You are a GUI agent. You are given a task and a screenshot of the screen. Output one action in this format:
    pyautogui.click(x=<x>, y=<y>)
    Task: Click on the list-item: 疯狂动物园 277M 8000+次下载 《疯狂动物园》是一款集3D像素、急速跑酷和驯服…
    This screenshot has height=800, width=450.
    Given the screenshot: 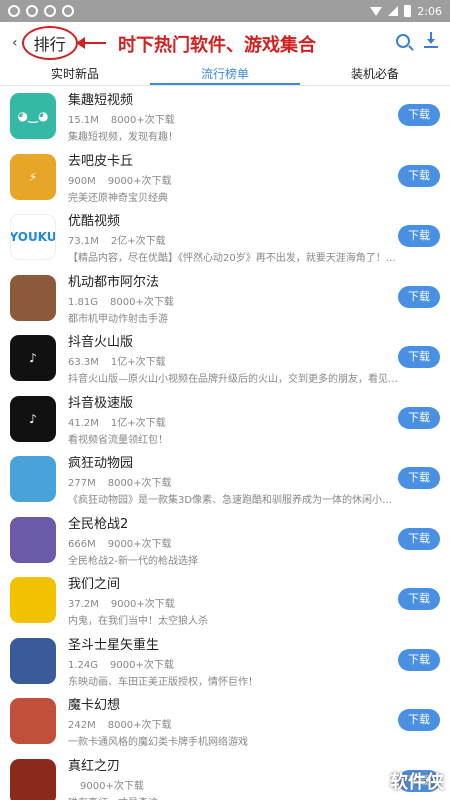 What is the action you would take?
    pyautogui.click(x=225, y=479)
    